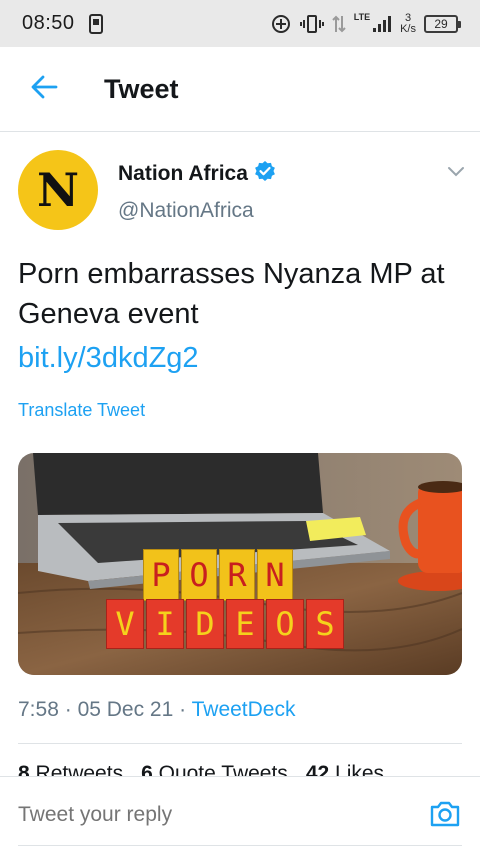 The image size is (480, 854). I want to click on letter-block: V, so click(125, 624).